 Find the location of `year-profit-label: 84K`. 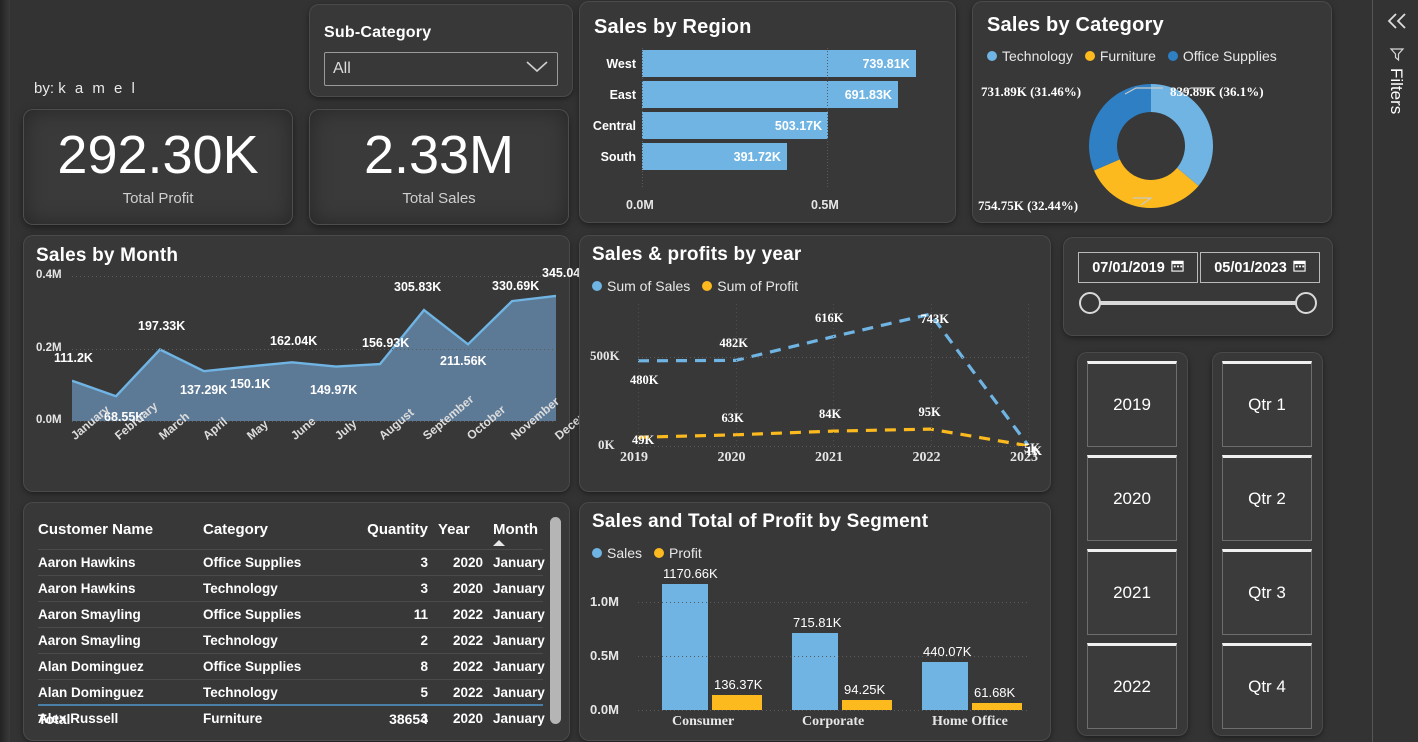

year-profit-label: 84K is located at coordinates (830, 414).